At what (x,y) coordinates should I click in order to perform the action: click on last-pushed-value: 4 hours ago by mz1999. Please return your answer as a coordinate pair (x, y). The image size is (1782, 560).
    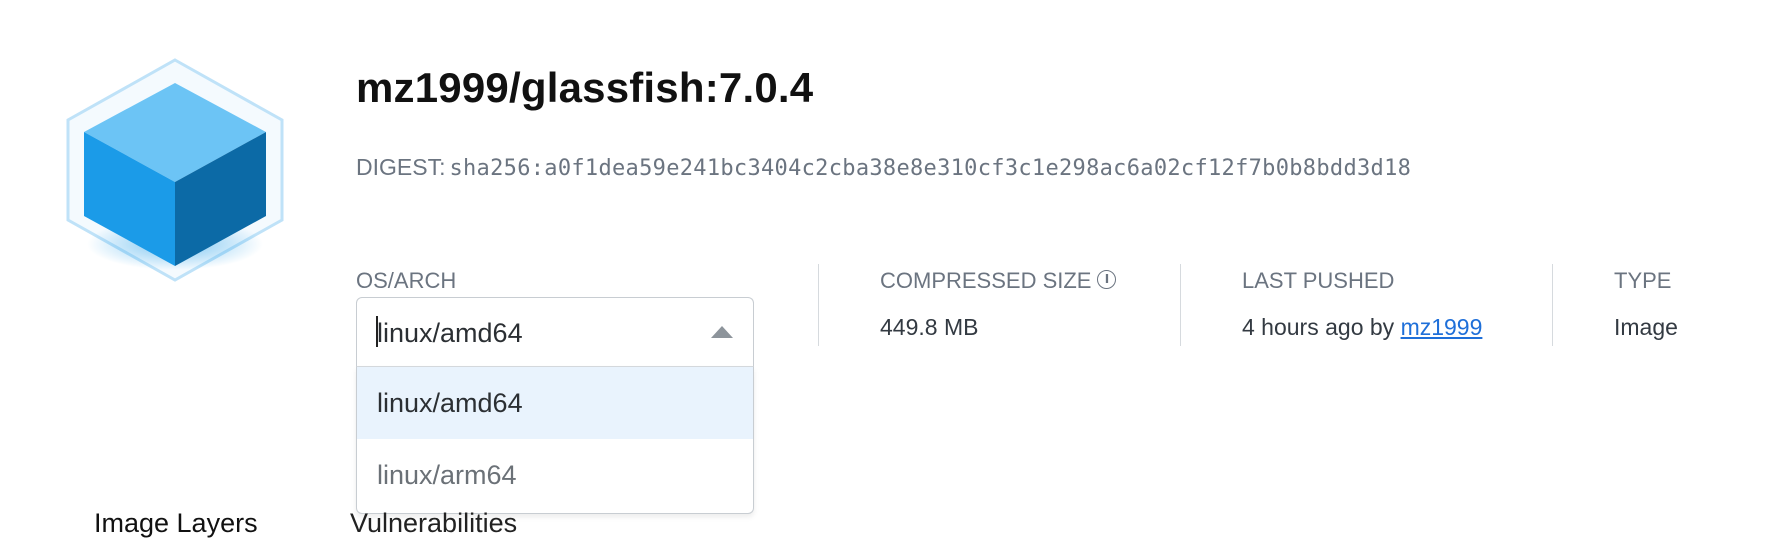
    Looking at the image, I should click on (1362, 327).